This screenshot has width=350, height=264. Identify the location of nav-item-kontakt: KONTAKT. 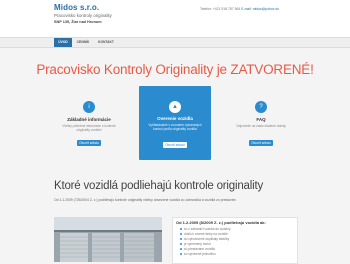
(106, 42).